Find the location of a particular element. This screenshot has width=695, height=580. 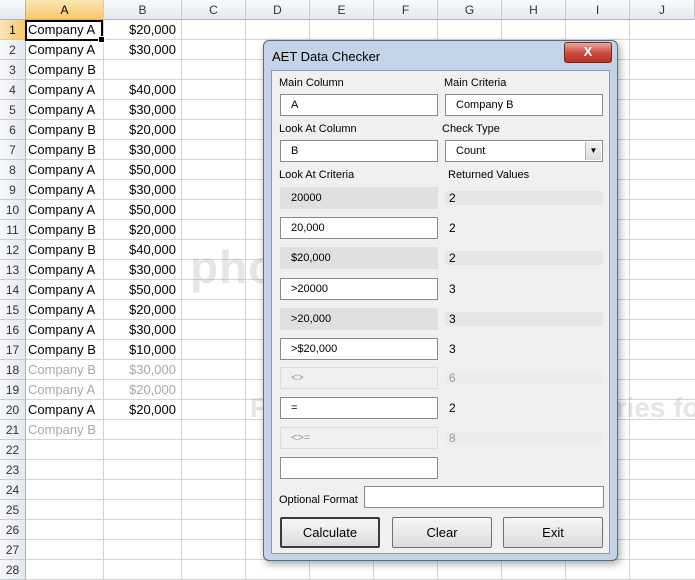

row-header-27: 27 is located at coordinates (13, 550).